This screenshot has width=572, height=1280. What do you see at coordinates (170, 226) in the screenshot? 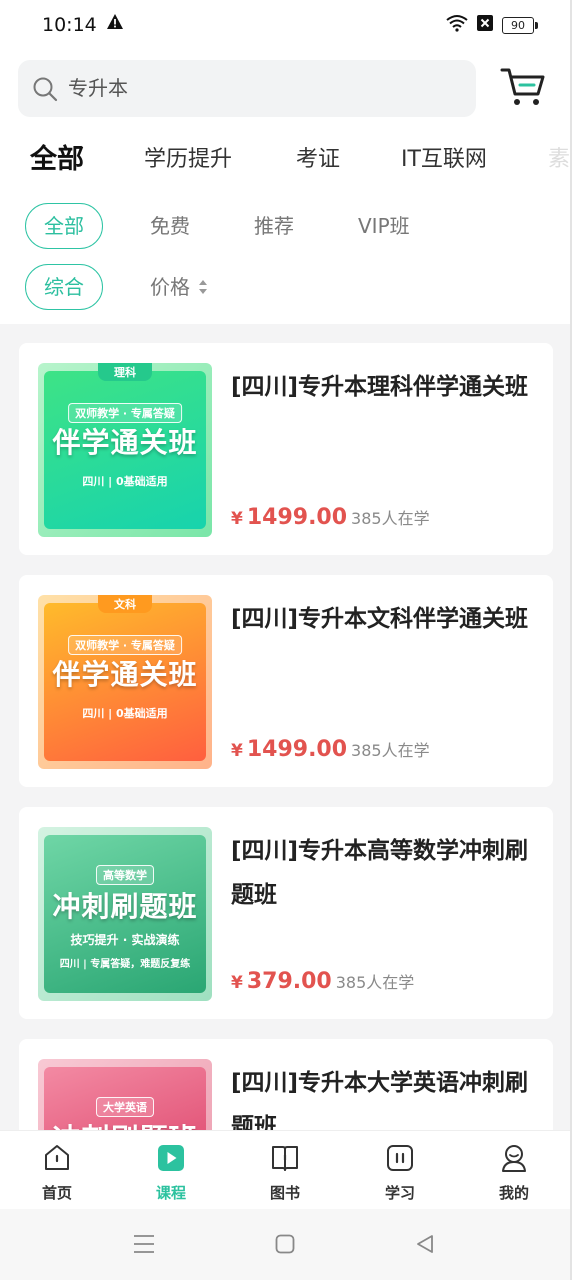
I see `filter-free: 免费` at bounding box center [170, 226].